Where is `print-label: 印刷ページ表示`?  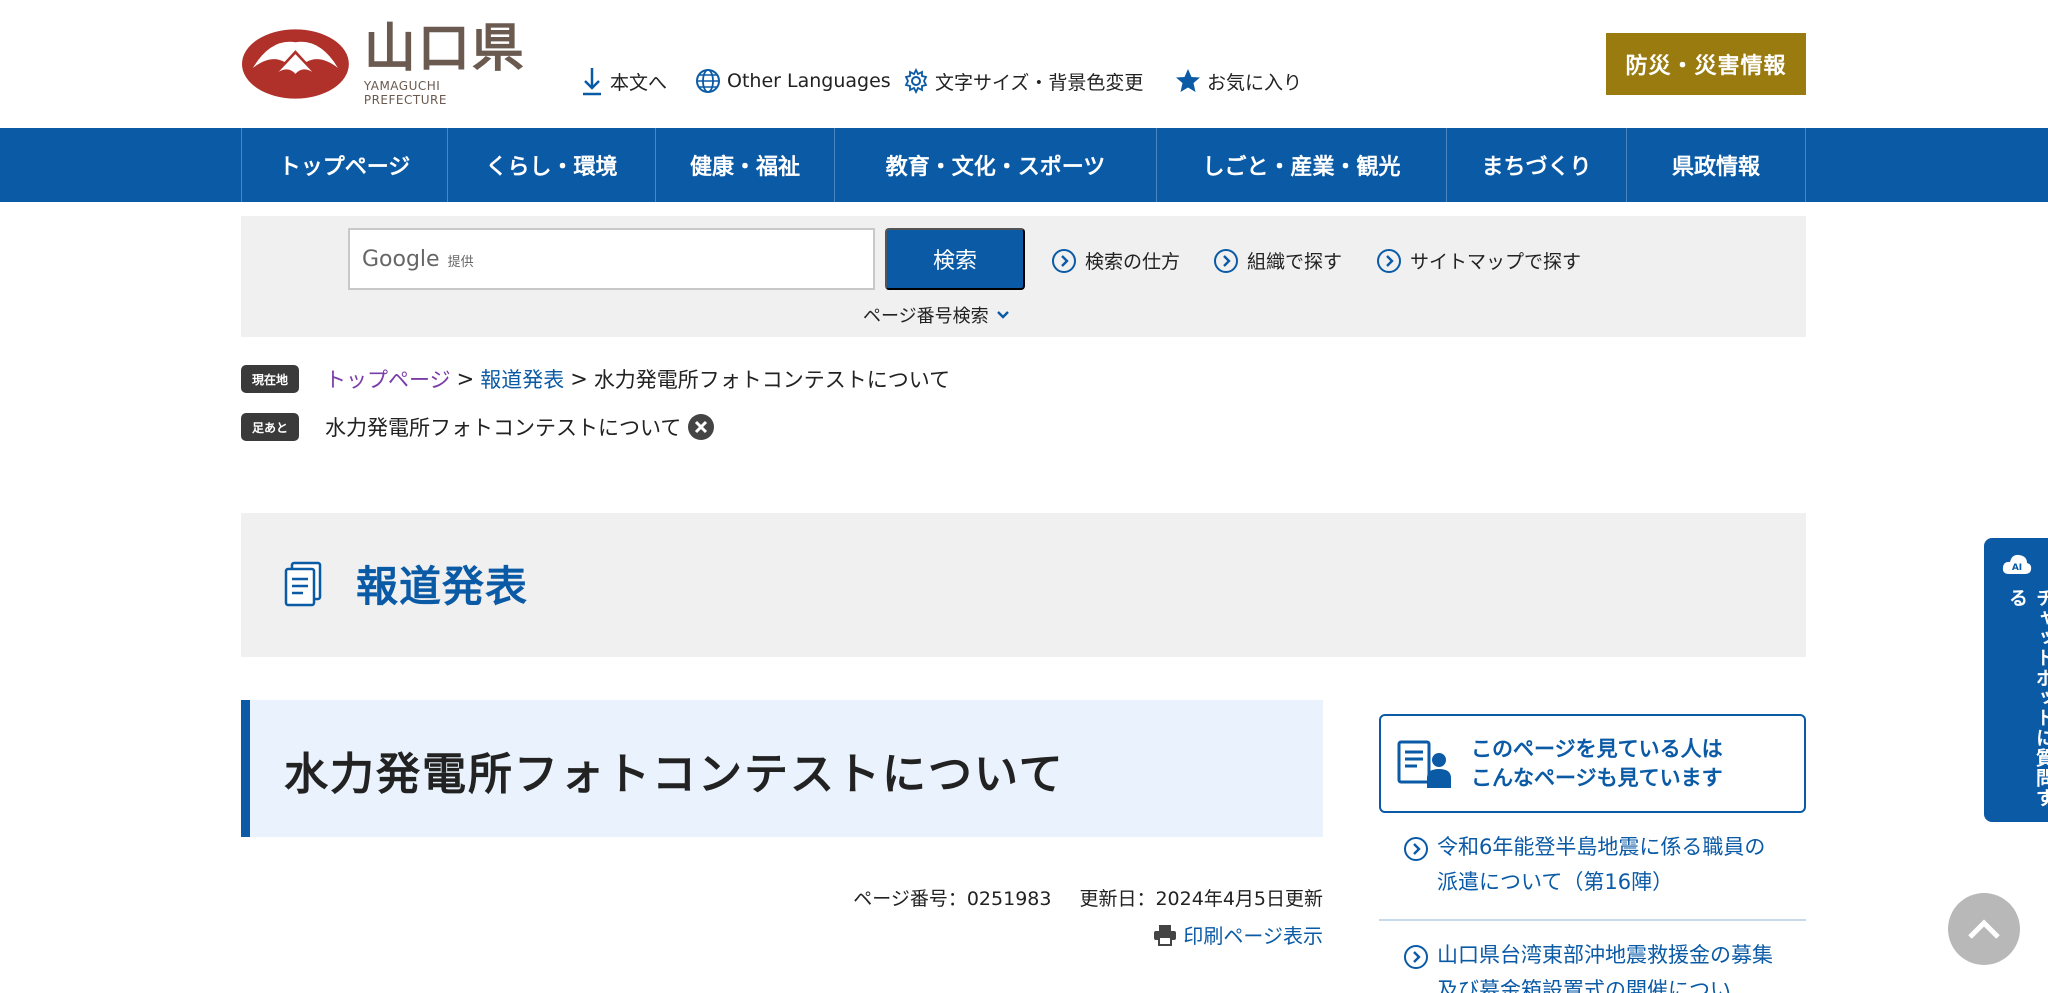
print-label: 印刷ページ表示 is located at coordinates (1253, 936).